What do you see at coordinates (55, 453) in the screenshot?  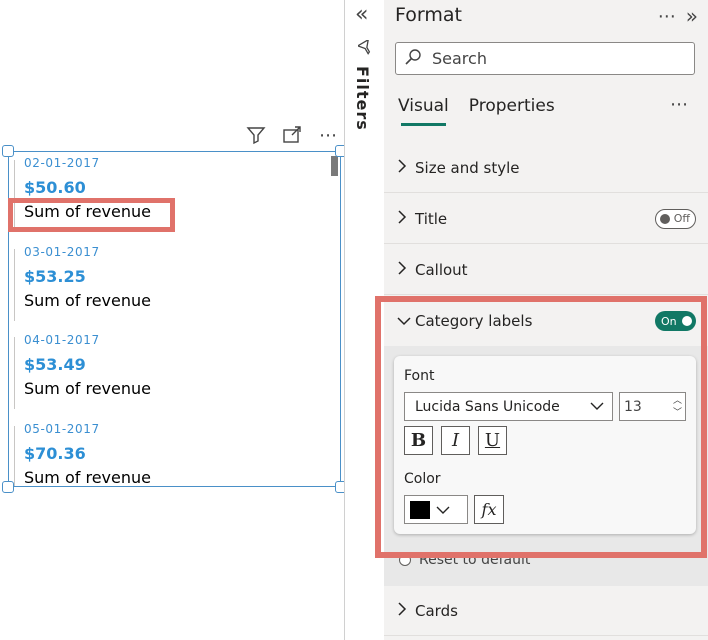 I see `card-value: $70.36` at bounding box center [55, 453].